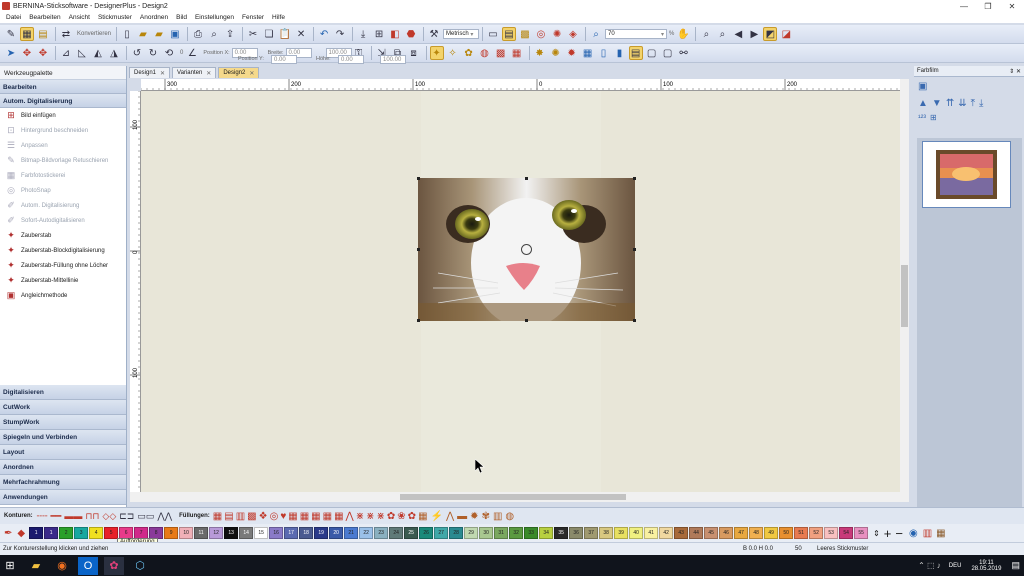 This screenshot has height=576, width=1024. I want to click on folder-design-icon: ▤, so click(43, 34).